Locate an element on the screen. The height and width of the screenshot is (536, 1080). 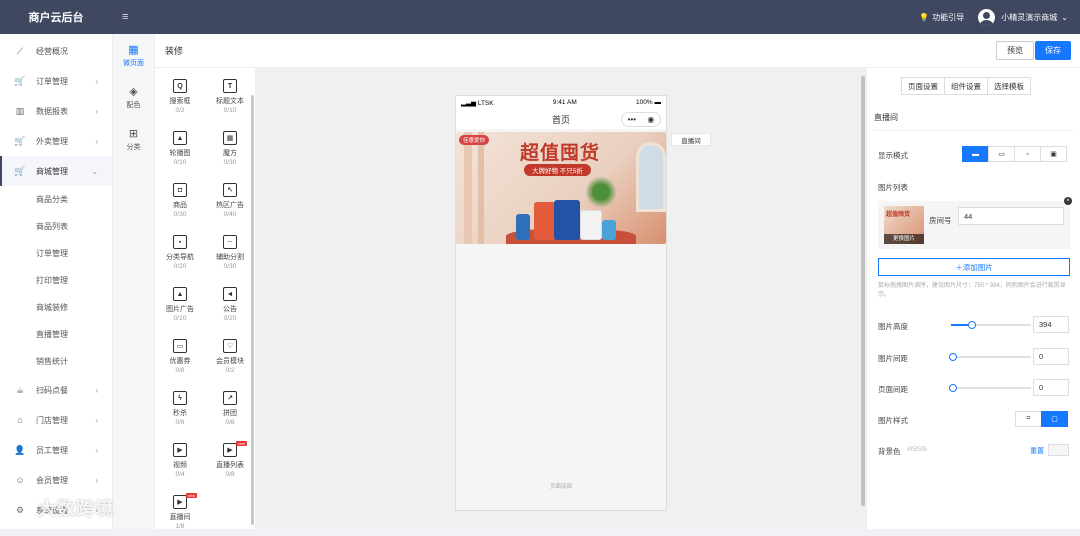
sidebar-item-members: ☺ 会员管理 › is located at coordinates (56, 480).